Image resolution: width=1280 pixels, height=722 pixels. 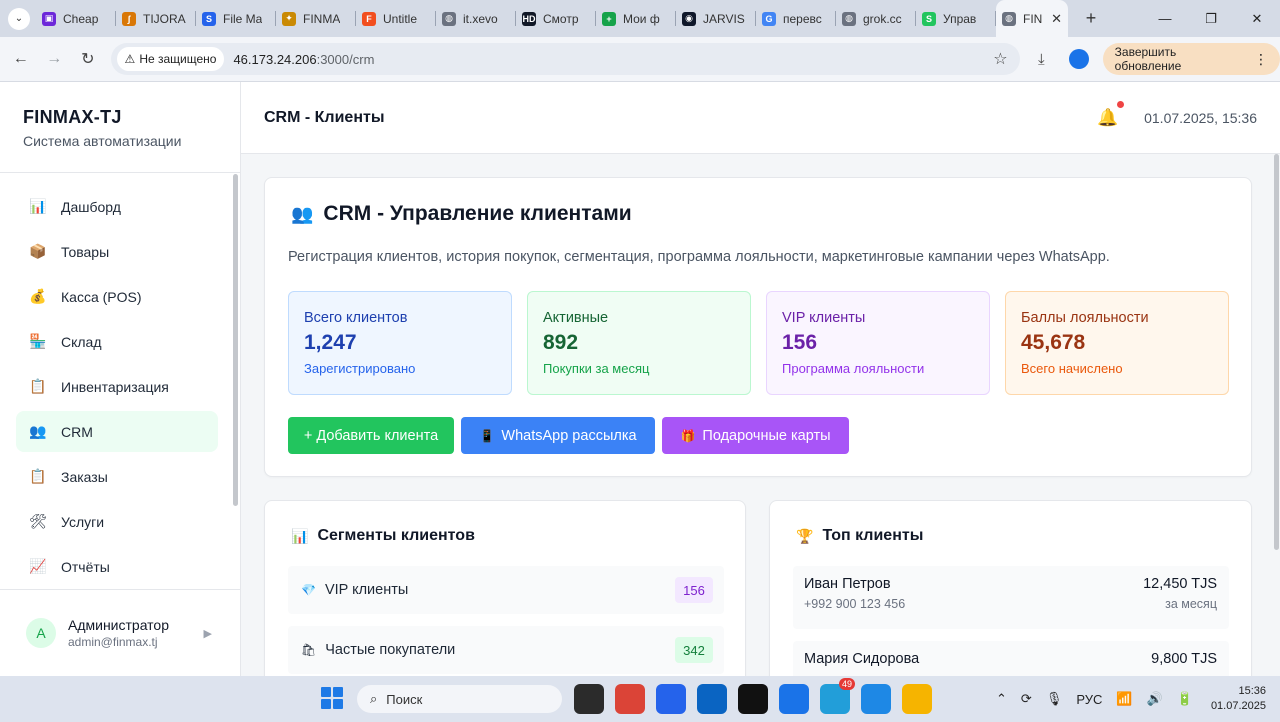 What do you see at coordinates (1191, 604) in the screenshot?
I see `client-period: за месяц` at bounding box center [1191, 604].